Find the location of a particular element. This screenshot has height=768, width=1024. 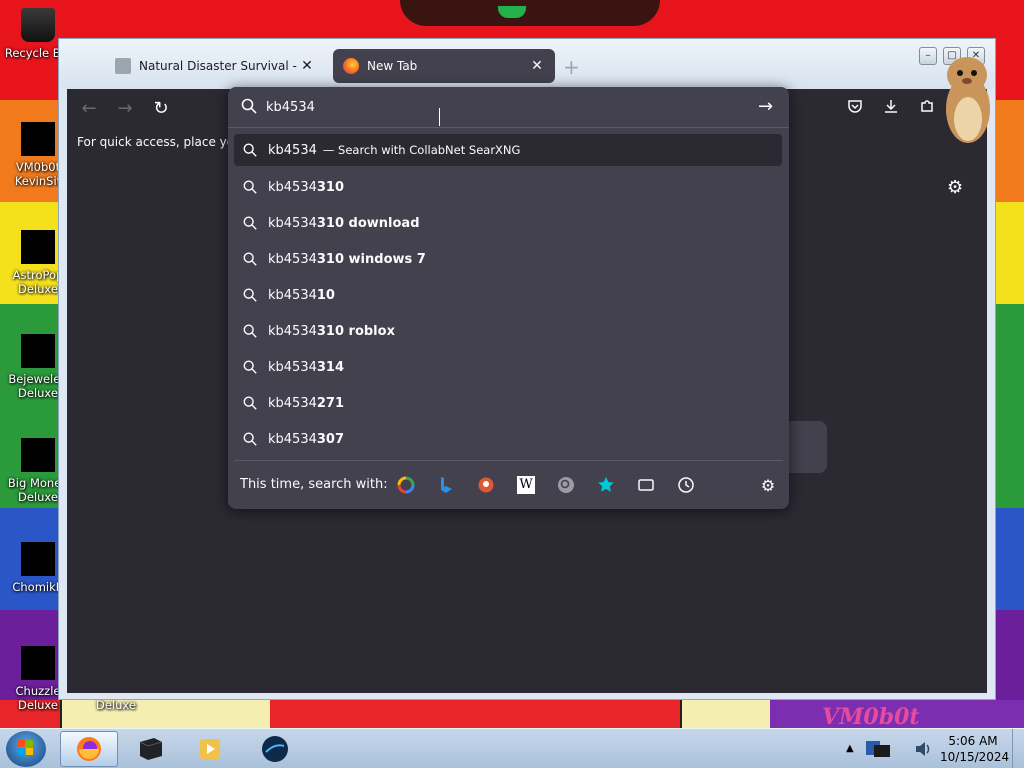

suggestion-row: kb4534 310 windows 7 is located at coordinates (508, 259).